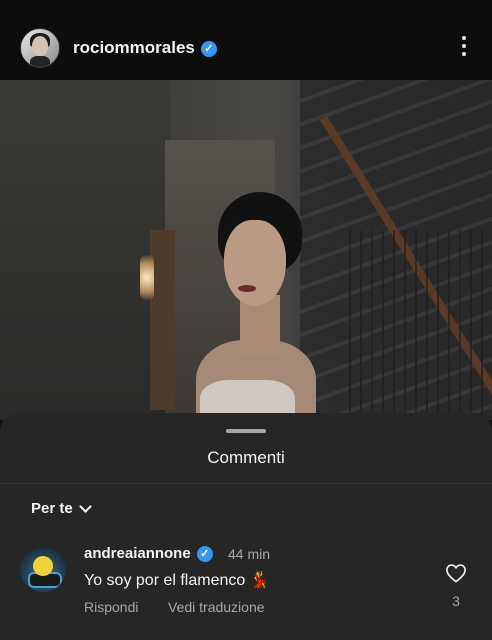 The width and height of the screenshot is (492, 640). Describe the element at coordinates (165, 580) in the screenshot. I see `comment-body: Yo soy por el flamenco` at that location.